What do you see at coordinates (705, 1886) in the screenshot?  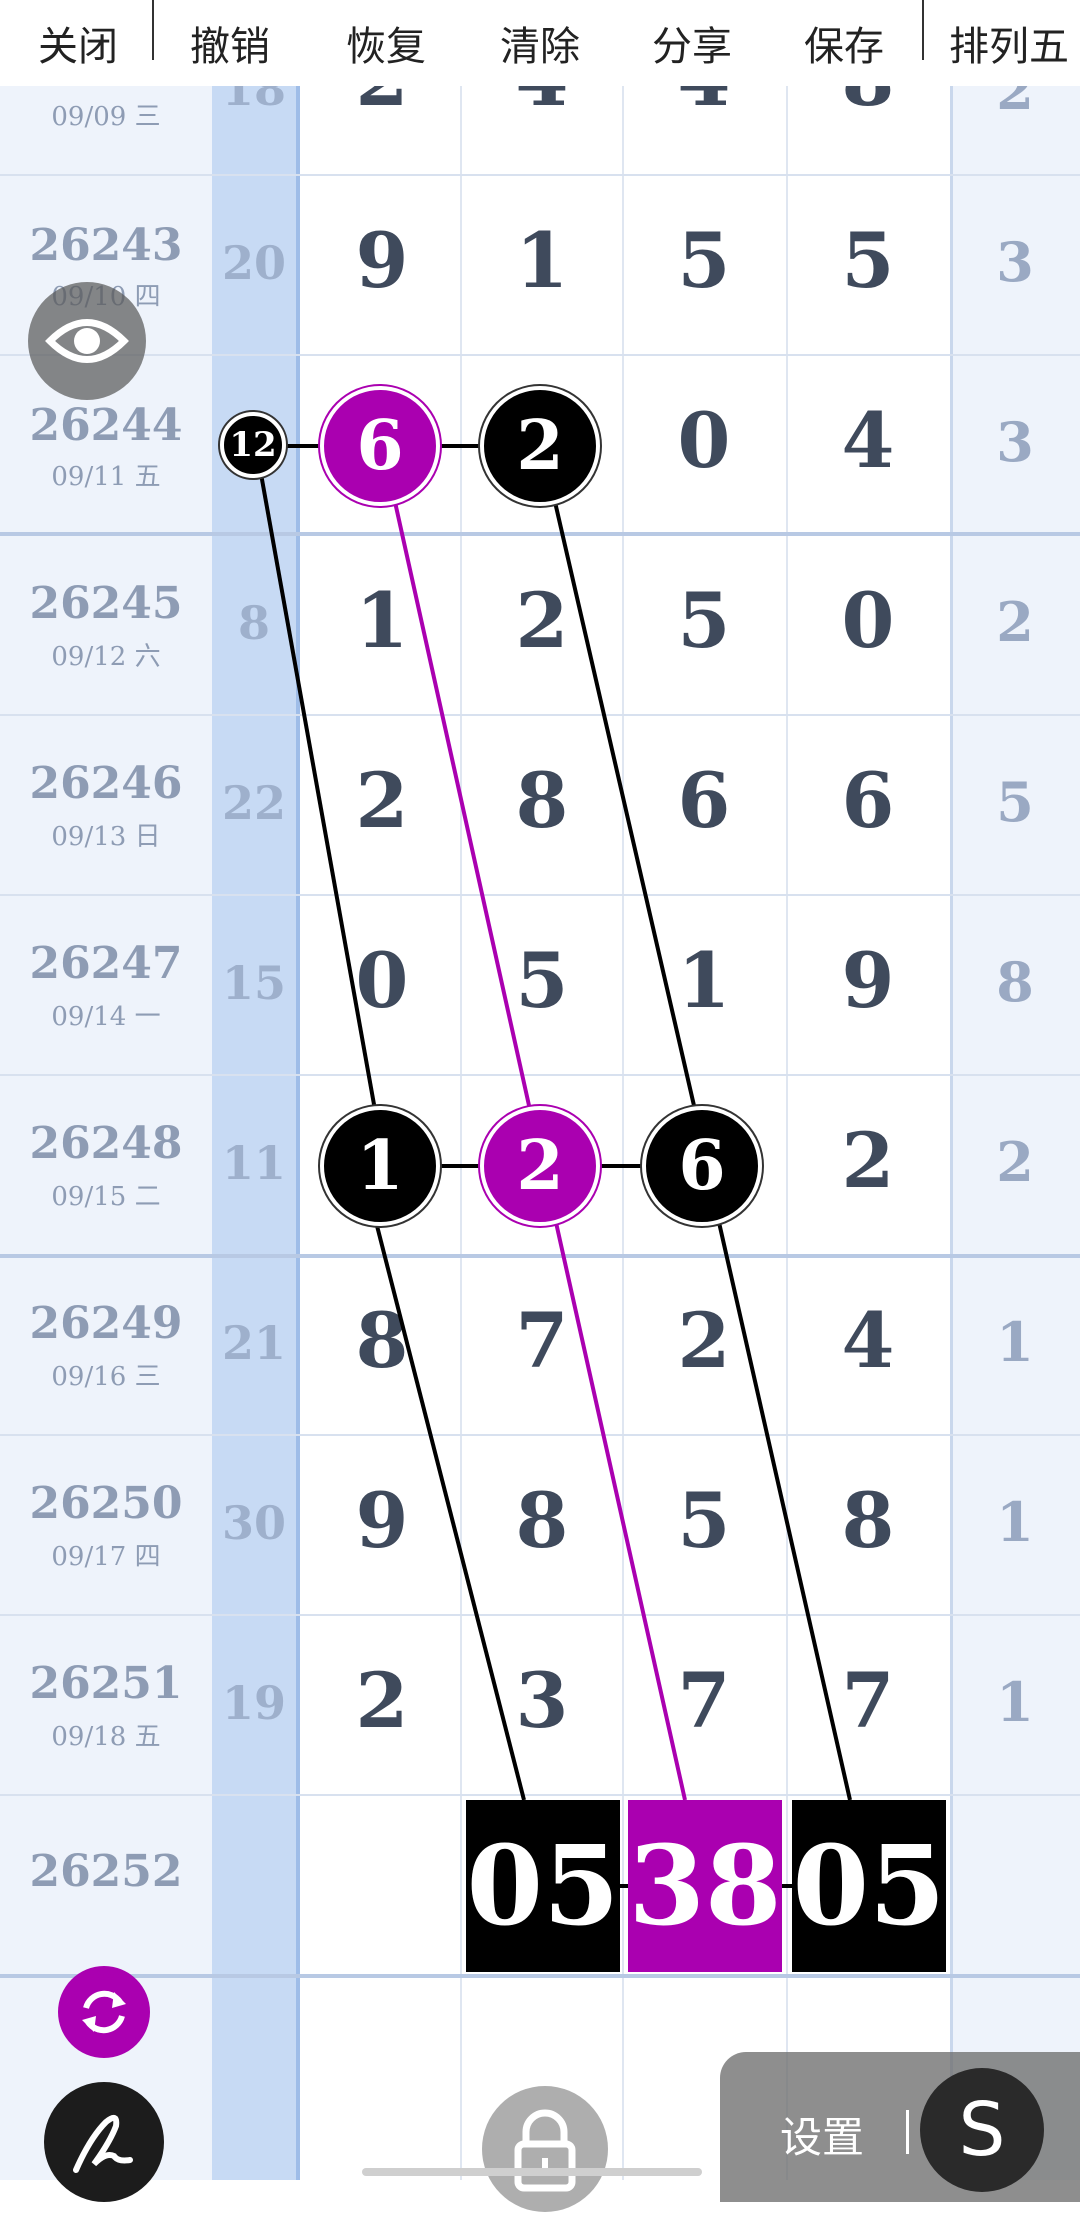 I see `result-box-middle: 38` at bounding box center [705, 1886].